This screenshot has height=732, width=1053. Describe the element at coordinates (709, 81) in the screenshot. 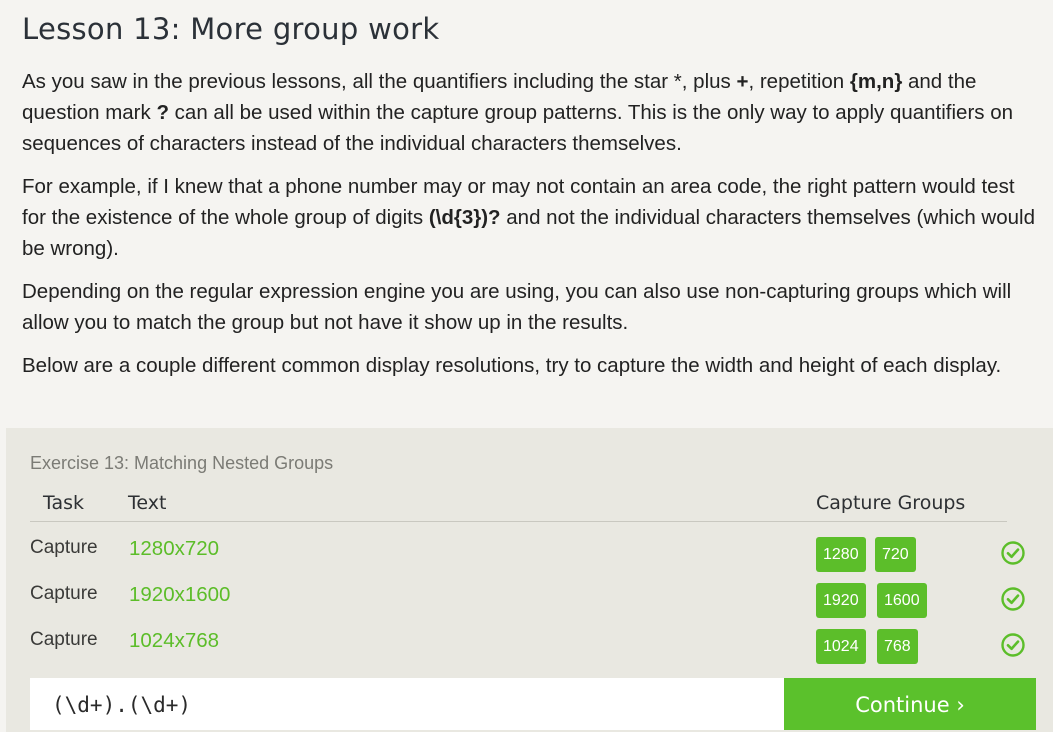

I see `text-span: , plus` at that location.